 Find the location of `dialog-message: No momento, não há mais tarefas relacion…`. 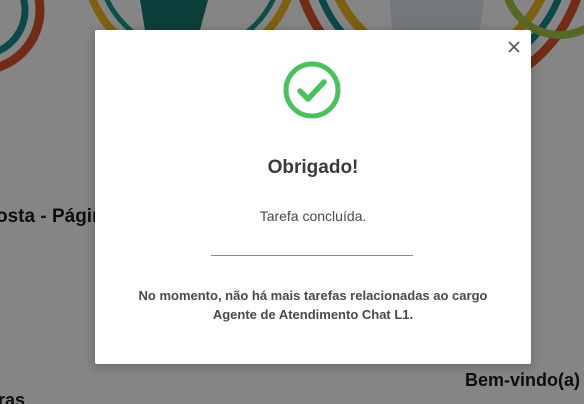

dialog-message: No momento, não há mais tarefas relacion… is located at coordinates (313, 305).